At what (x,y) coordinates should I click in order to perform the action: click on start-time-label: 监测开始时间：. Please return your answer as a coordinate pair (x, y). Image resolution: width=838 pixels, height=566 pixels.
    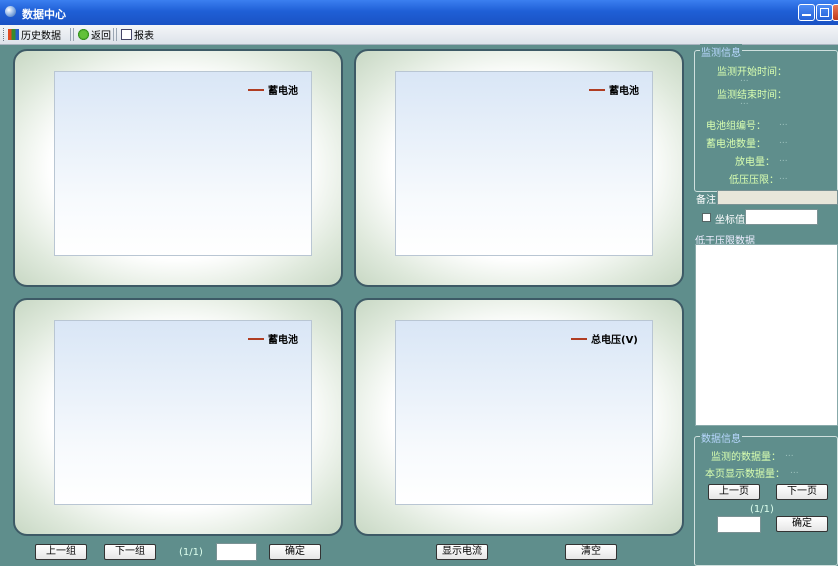
    Looking at the image, I should click on (752, 72).